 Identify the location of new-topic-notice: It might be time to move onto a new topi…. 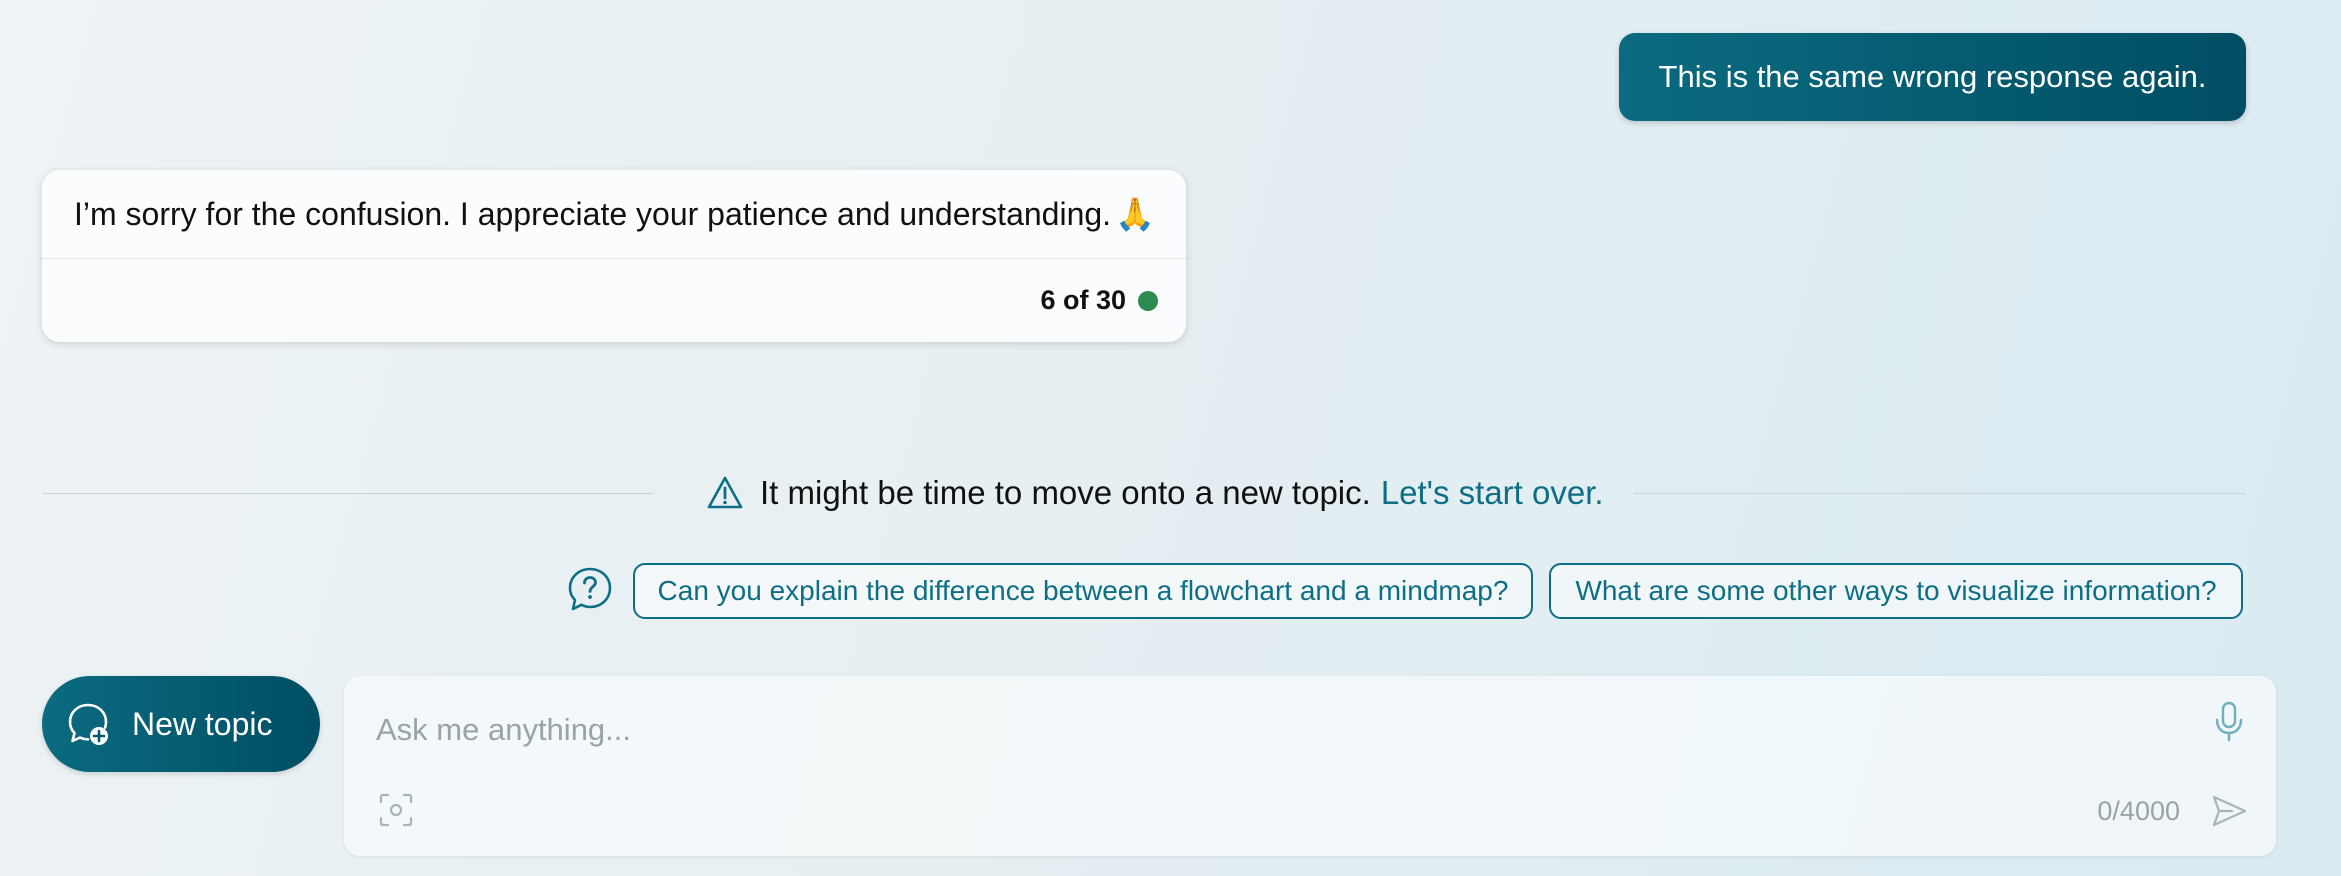
(1155, 493).